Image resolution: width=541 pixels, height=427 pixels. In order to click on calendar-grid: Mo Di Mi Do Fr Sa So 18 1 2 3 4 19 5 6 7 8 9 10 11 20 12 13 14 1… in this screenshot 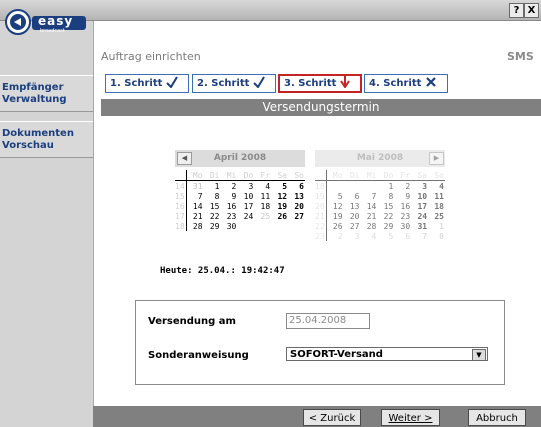, I will do `click(380, 205)`.